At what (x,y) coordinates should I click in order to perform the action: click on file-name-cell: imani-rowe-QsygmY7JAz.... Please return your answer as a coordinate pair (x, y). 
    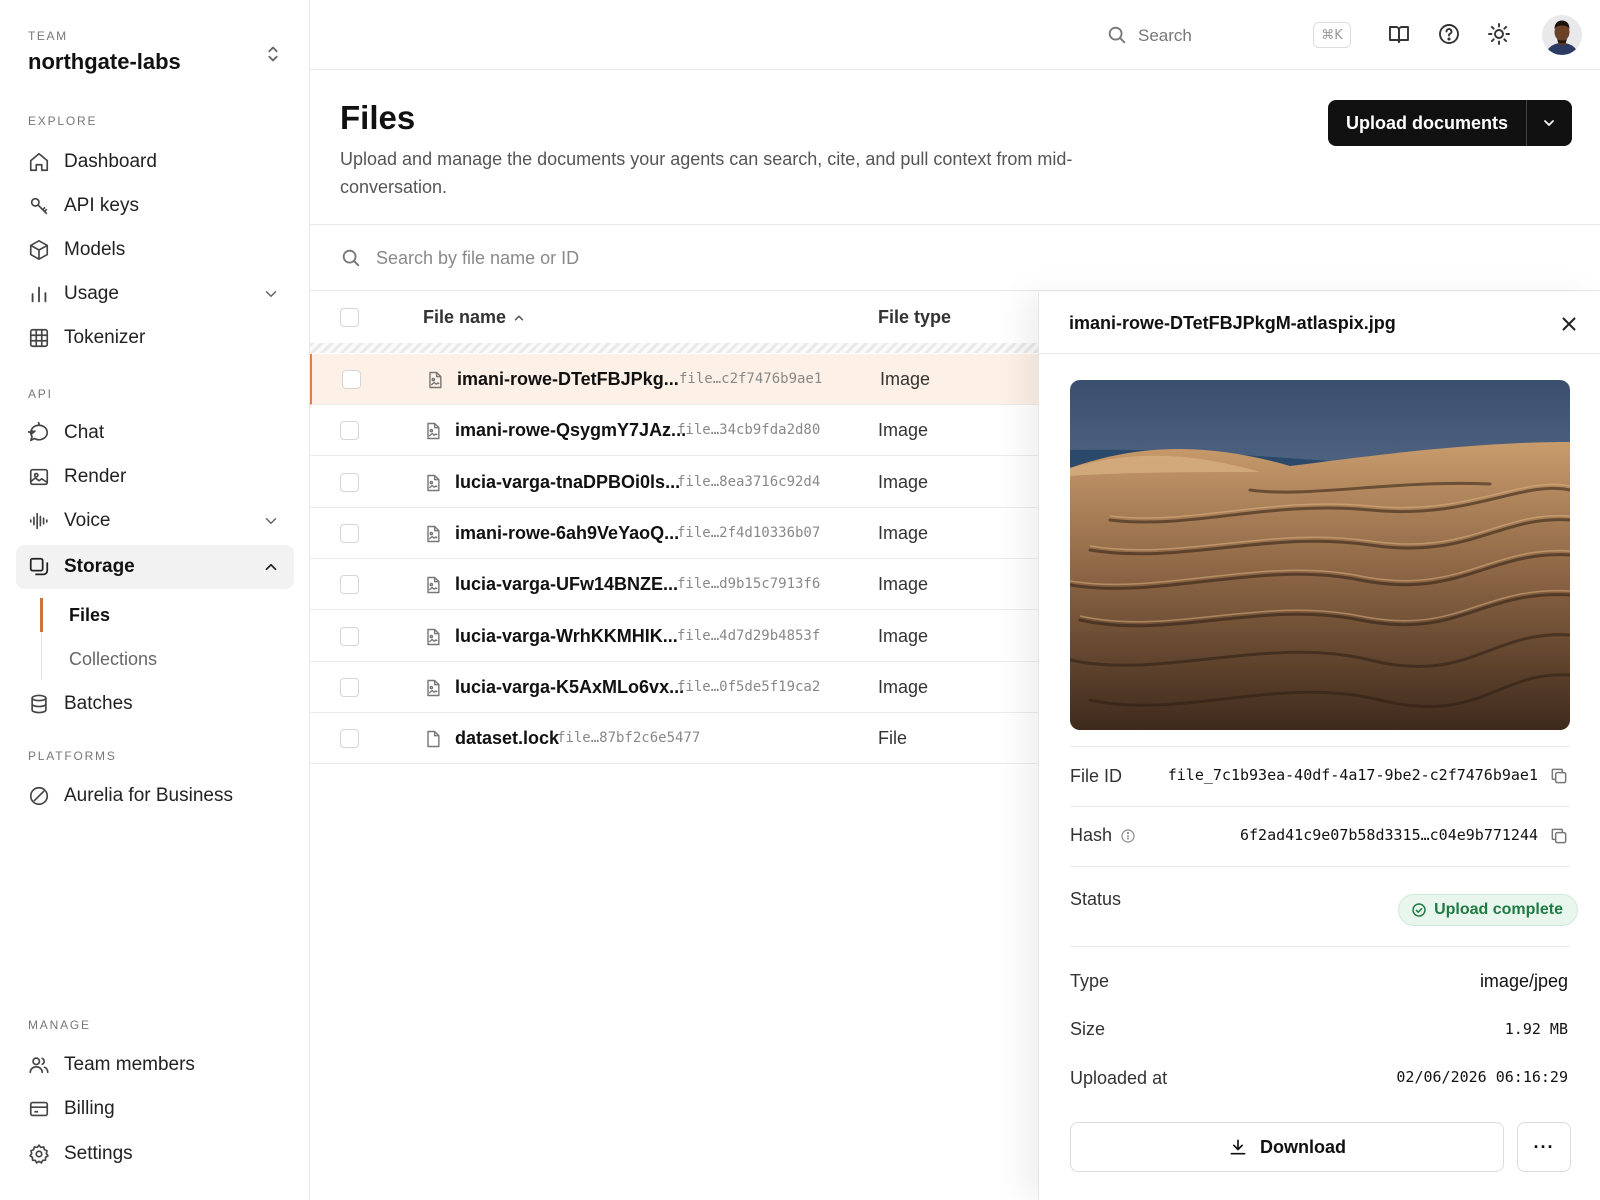
    Looking at the image, I should click on (571, 430).